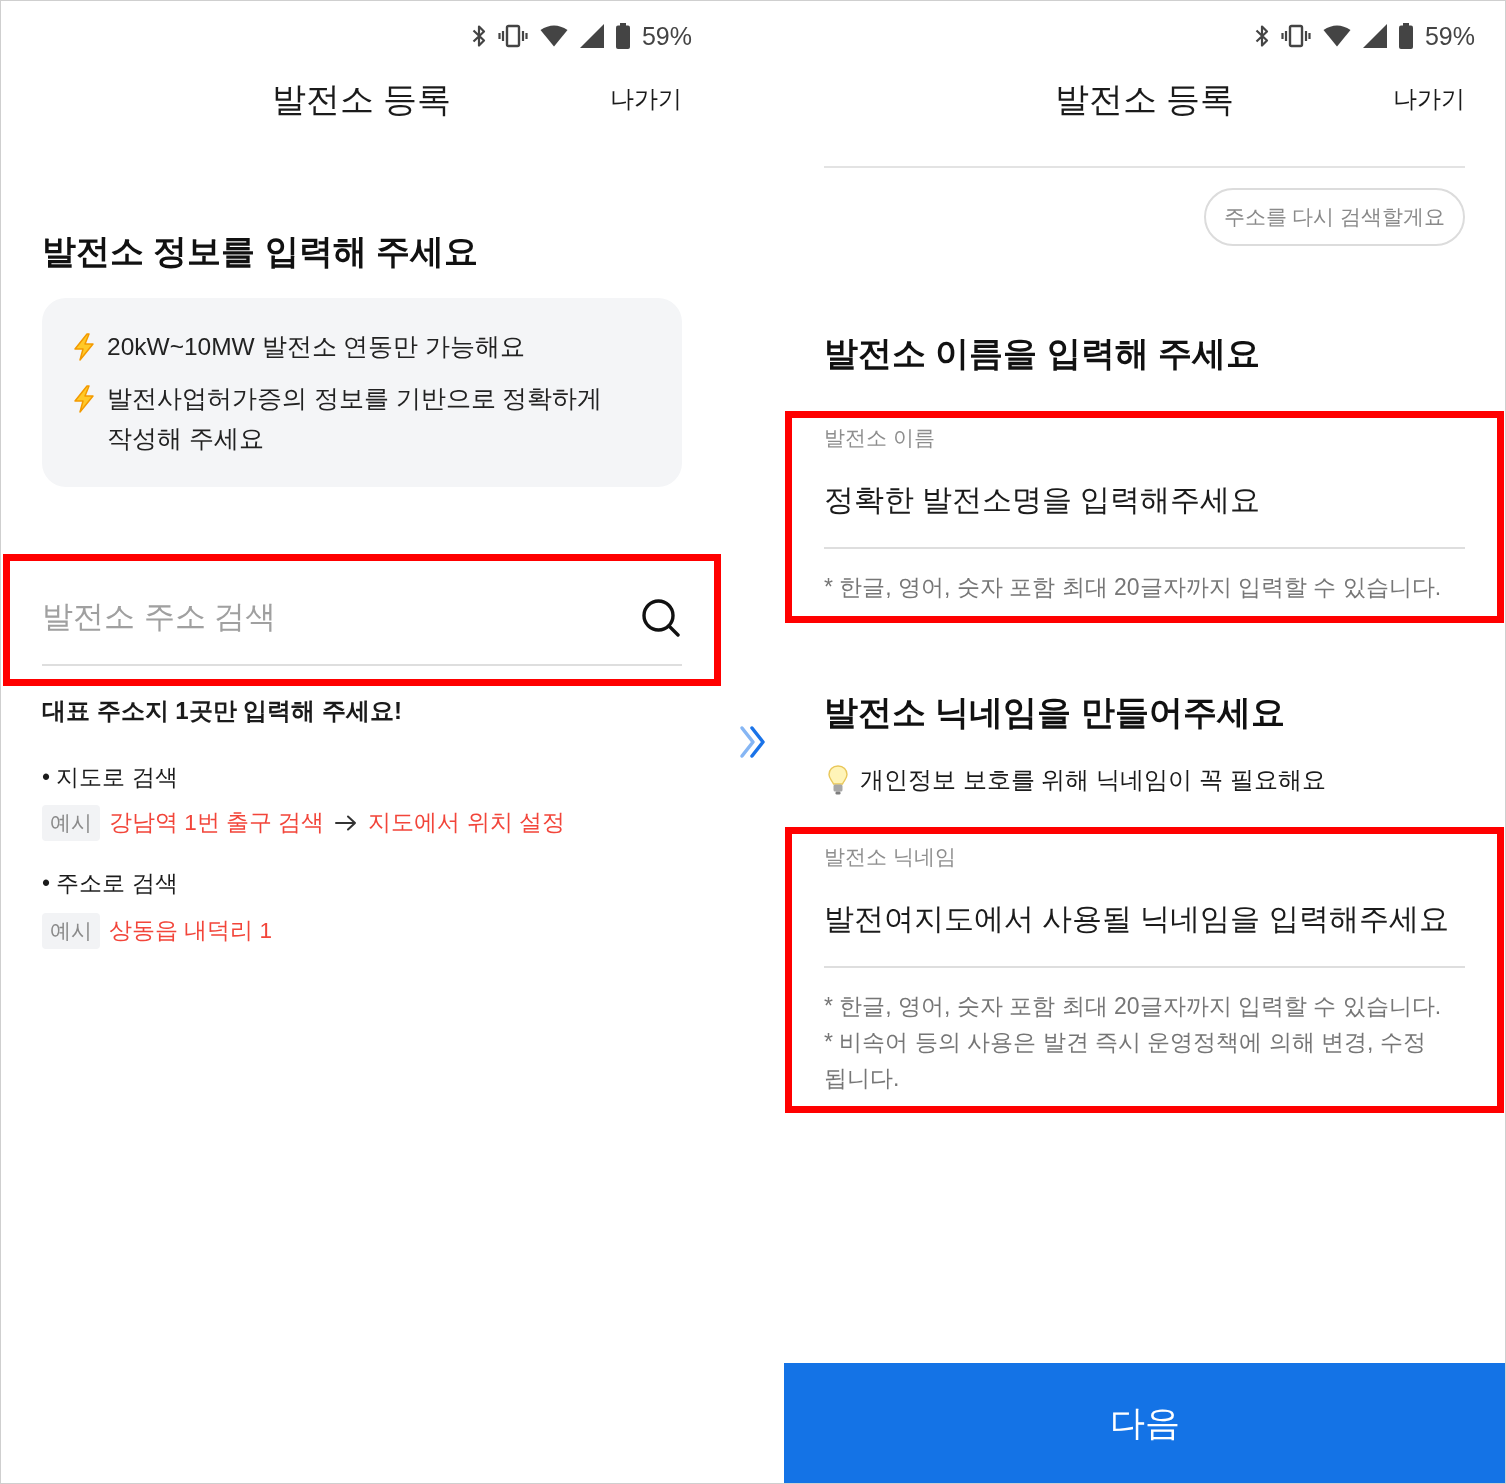 This screenshot has height=1484, width=1506. What do you see at coordinates (217, 823) in the screenshot?
I see `example-text: 강남역 1번 출구 검색` at bounding box center [217, 823].